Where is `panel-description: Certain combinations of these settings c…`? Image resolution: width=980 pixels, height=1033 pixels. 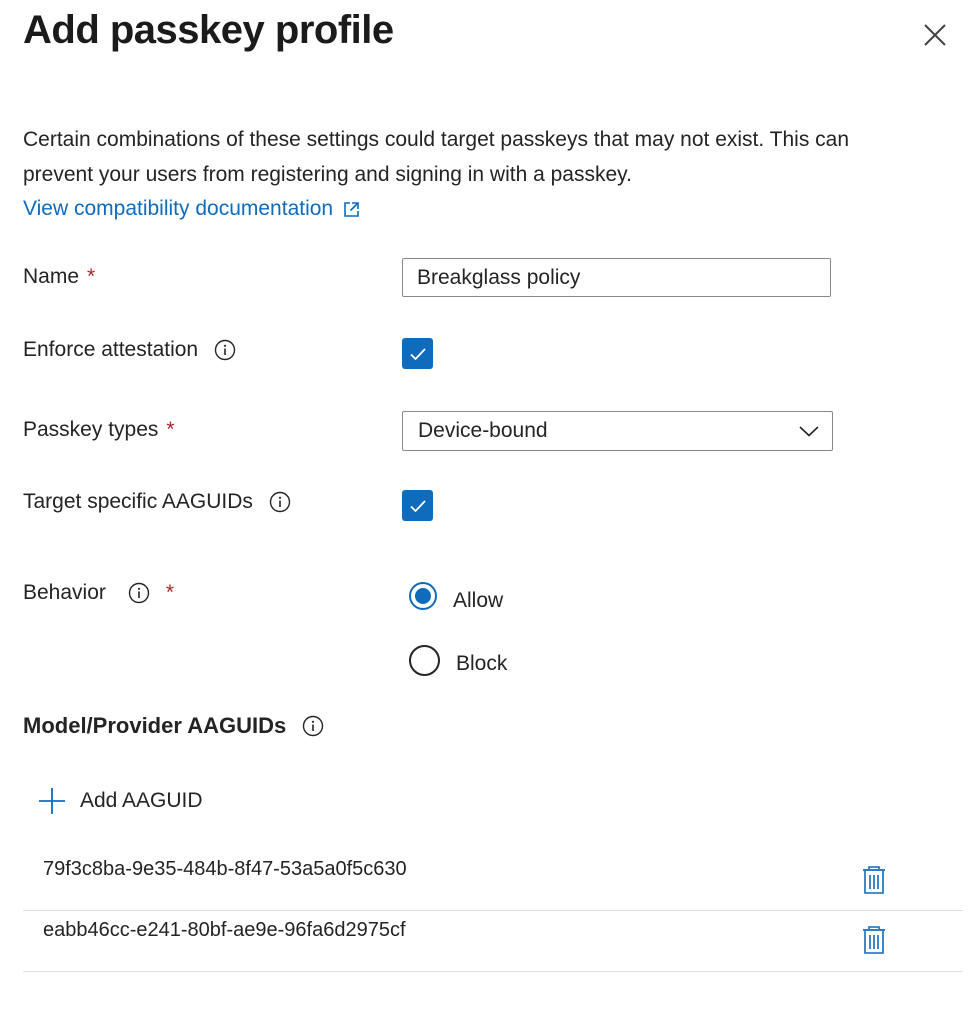
panel-description: Certain combinations of these settings c… is located at coordinates (436, 157).